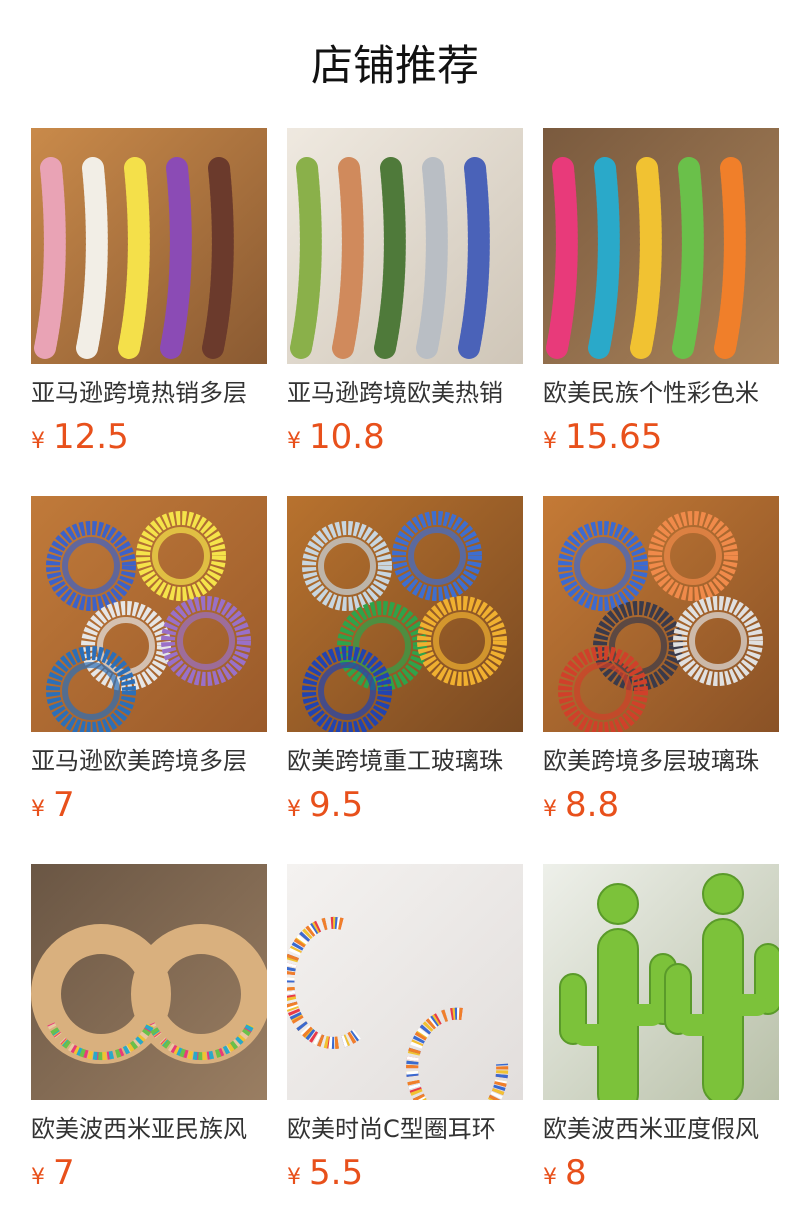  What do you see at coordinates (347, 437) in the screenshot?
I see `price-value: 10.8` at bounding box center [347, 437].